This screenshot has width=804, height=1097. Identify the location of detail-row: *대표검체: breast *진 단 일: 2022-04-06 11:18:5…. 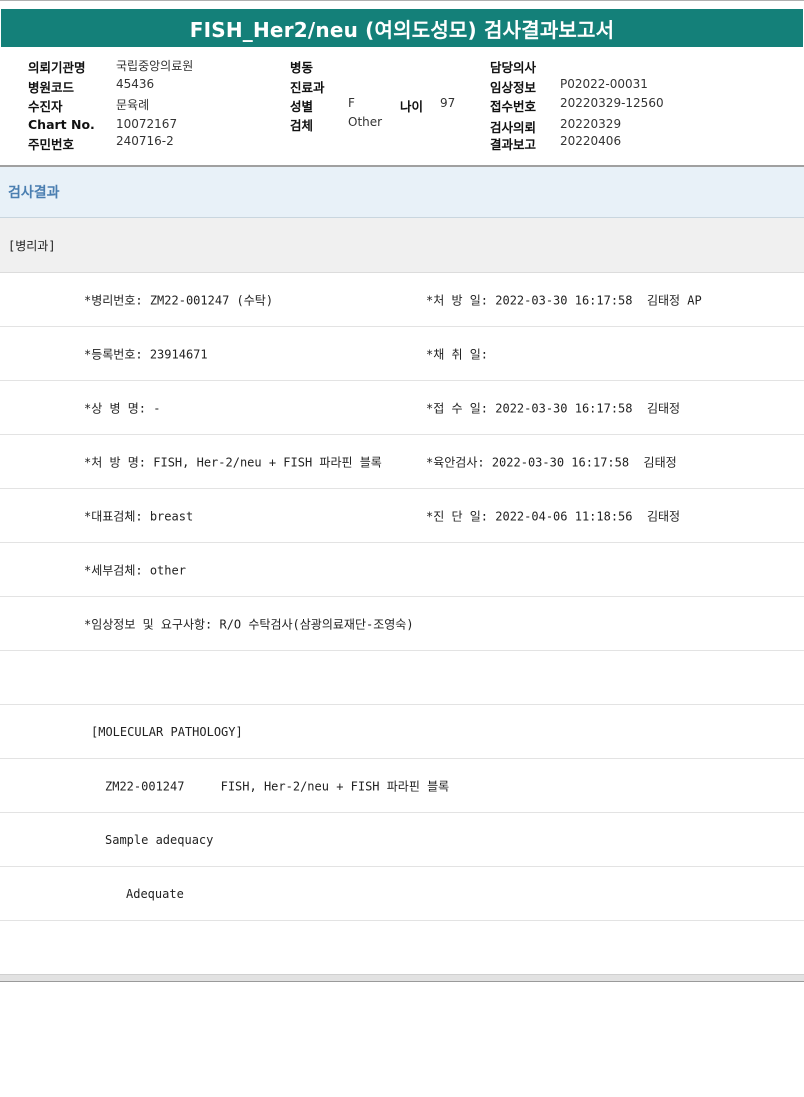
(402, 516).